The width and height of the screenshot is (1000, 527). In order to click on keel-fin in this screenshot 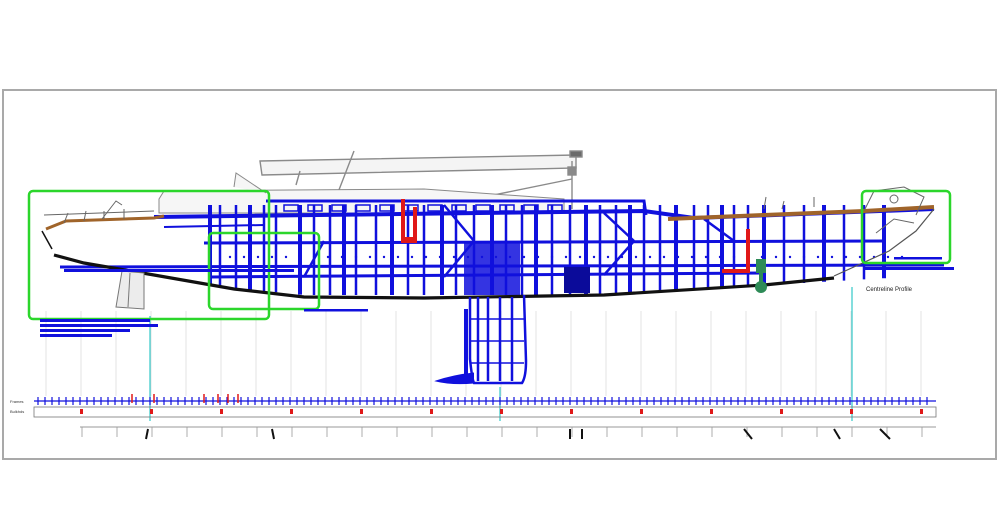, I will do `click(481, 339)`.